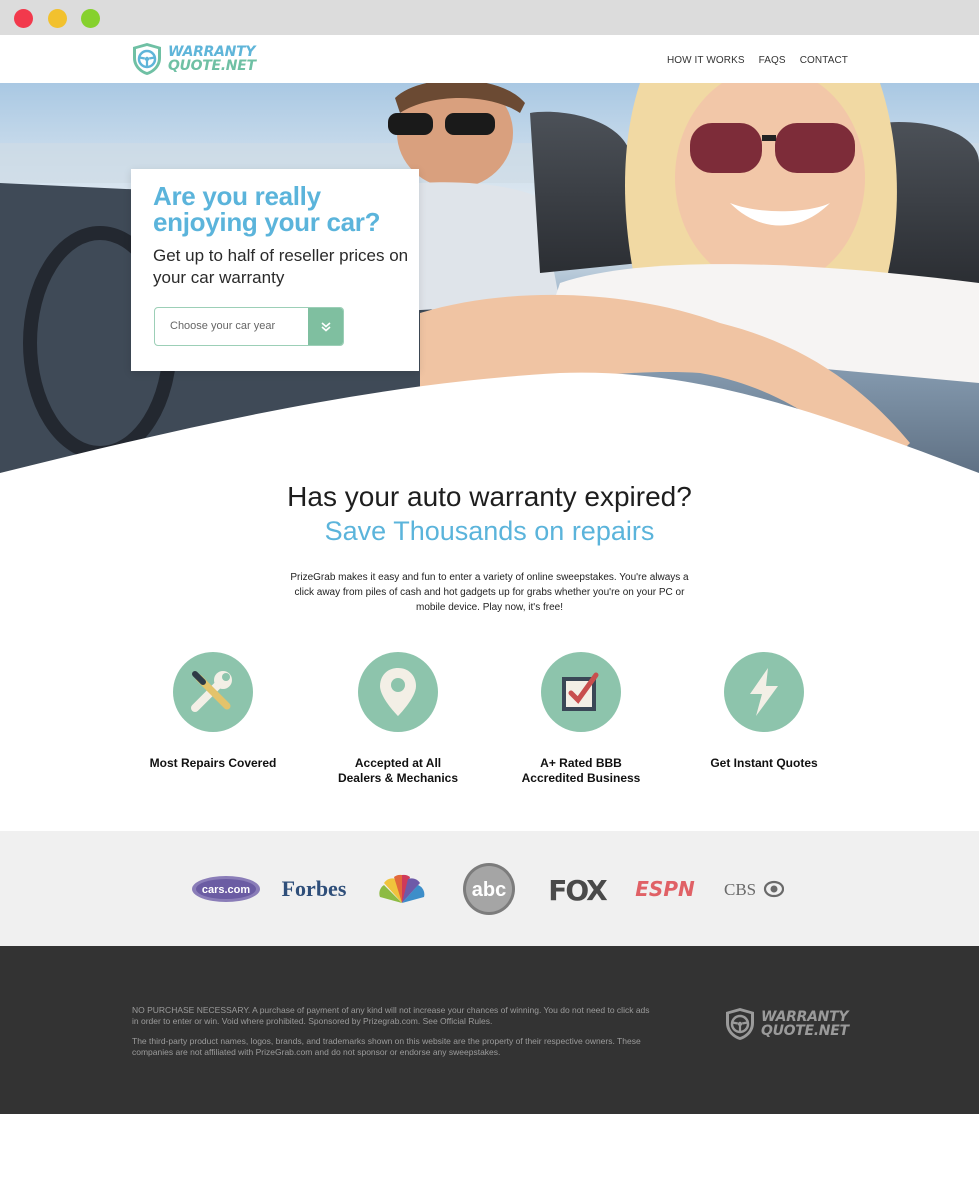 The height and width of the screenshot is (1201, 979). Describe the element at coordinates (706, 60) in the screenshot. I see `nav-how-it-works: HOW IT WORKS` at that location.